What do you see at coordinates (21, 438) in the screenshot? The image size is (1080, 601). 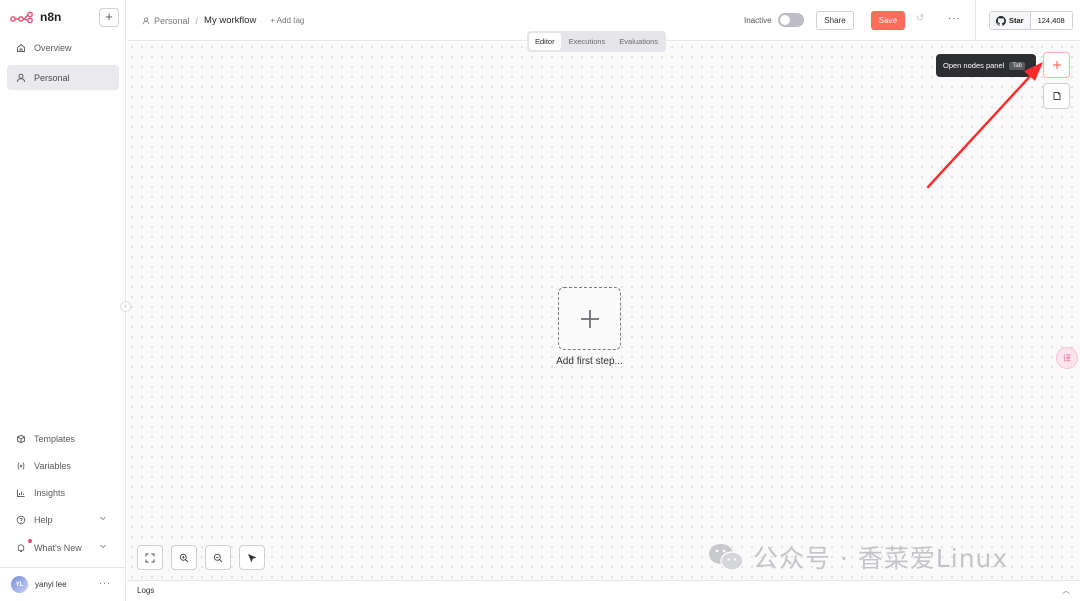 I see `box-icon` at bounding box center [21, 438].